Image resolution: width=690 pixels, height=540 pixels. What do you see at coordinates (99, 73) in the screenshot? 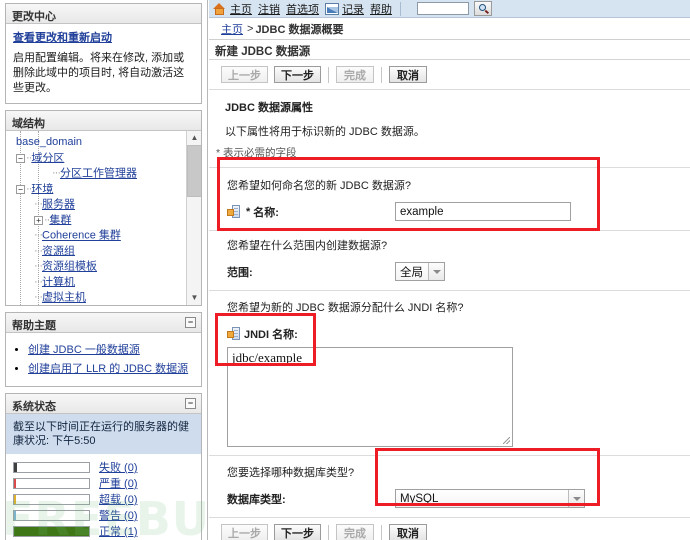
I see `change-center-description: 启用配置编辑。将来在修改, 添加或删除此域中的项目时, 将自动激活这些更改。` at bounding box center [99, 73].